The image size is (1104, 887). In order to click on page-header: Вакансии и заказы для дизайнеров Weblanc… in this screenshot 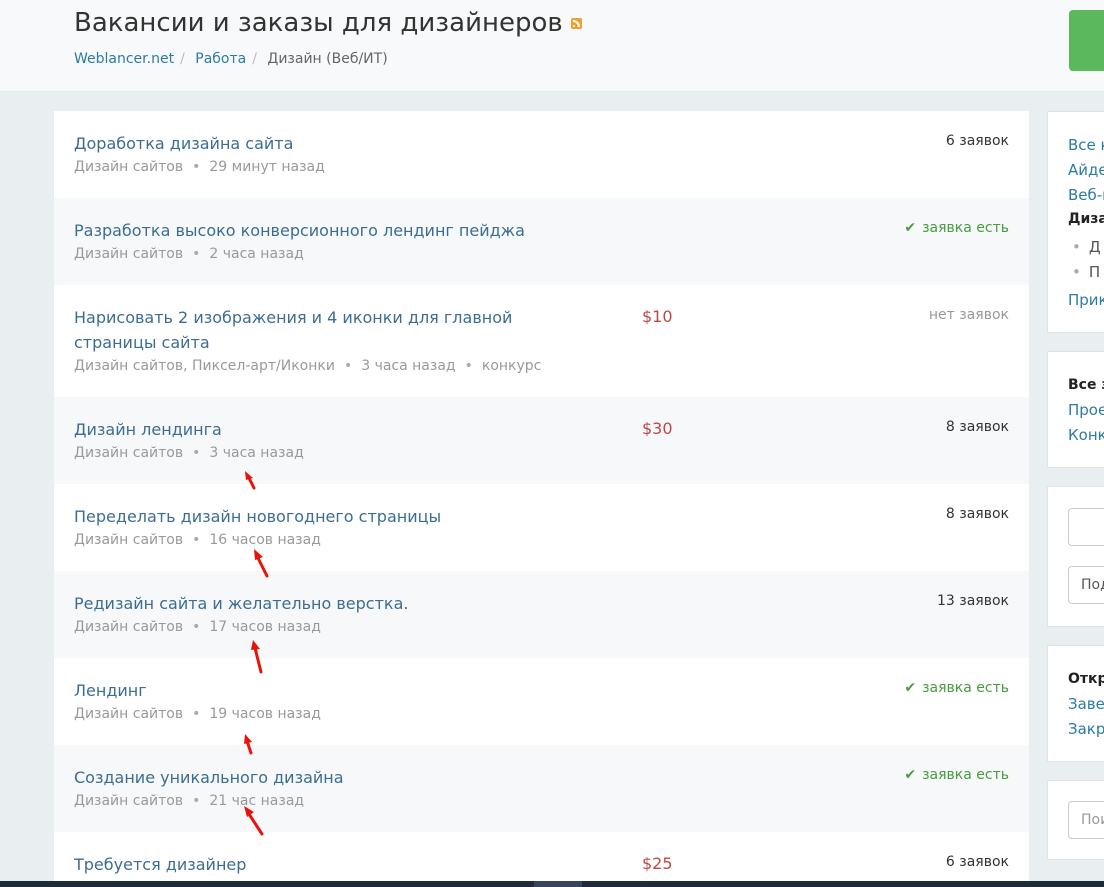, I will do `click(552, 46)`.